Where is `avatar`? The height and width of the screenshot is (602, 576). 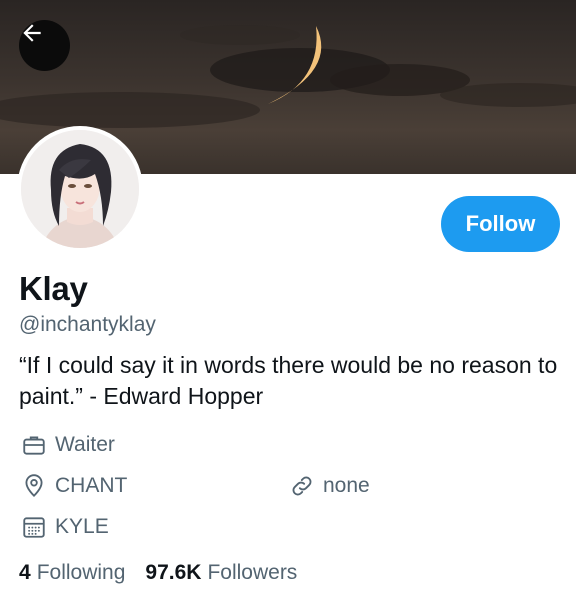 avatar is located at coordinates (80, 189).